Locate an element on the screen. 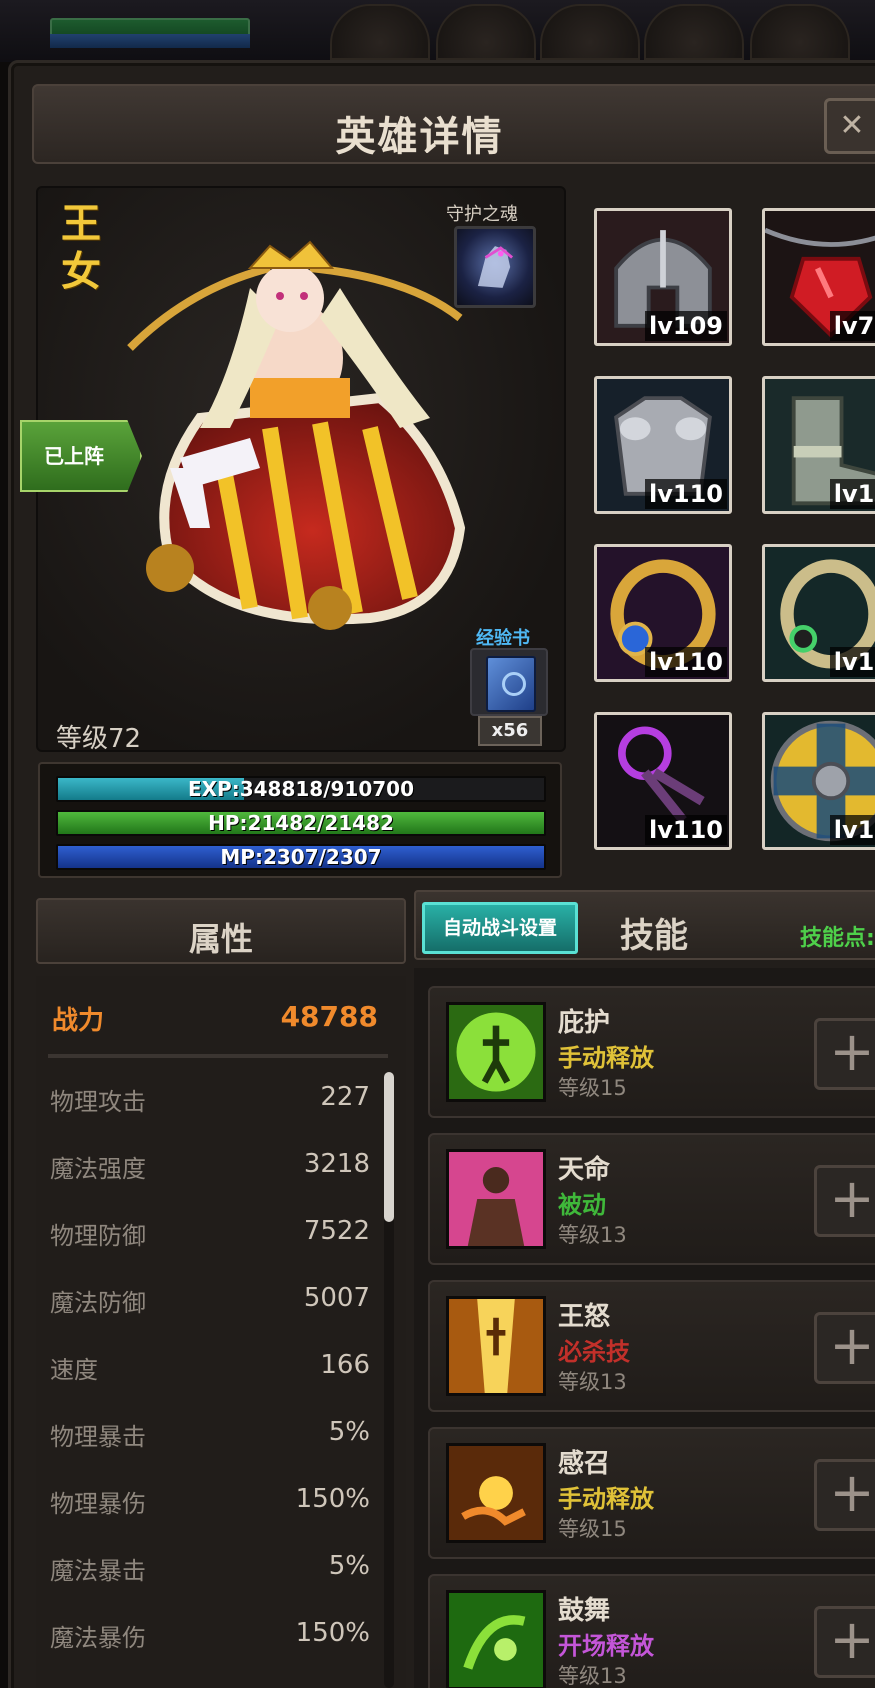  page-title: 英雄详情 is located at coordinates (419, 137).